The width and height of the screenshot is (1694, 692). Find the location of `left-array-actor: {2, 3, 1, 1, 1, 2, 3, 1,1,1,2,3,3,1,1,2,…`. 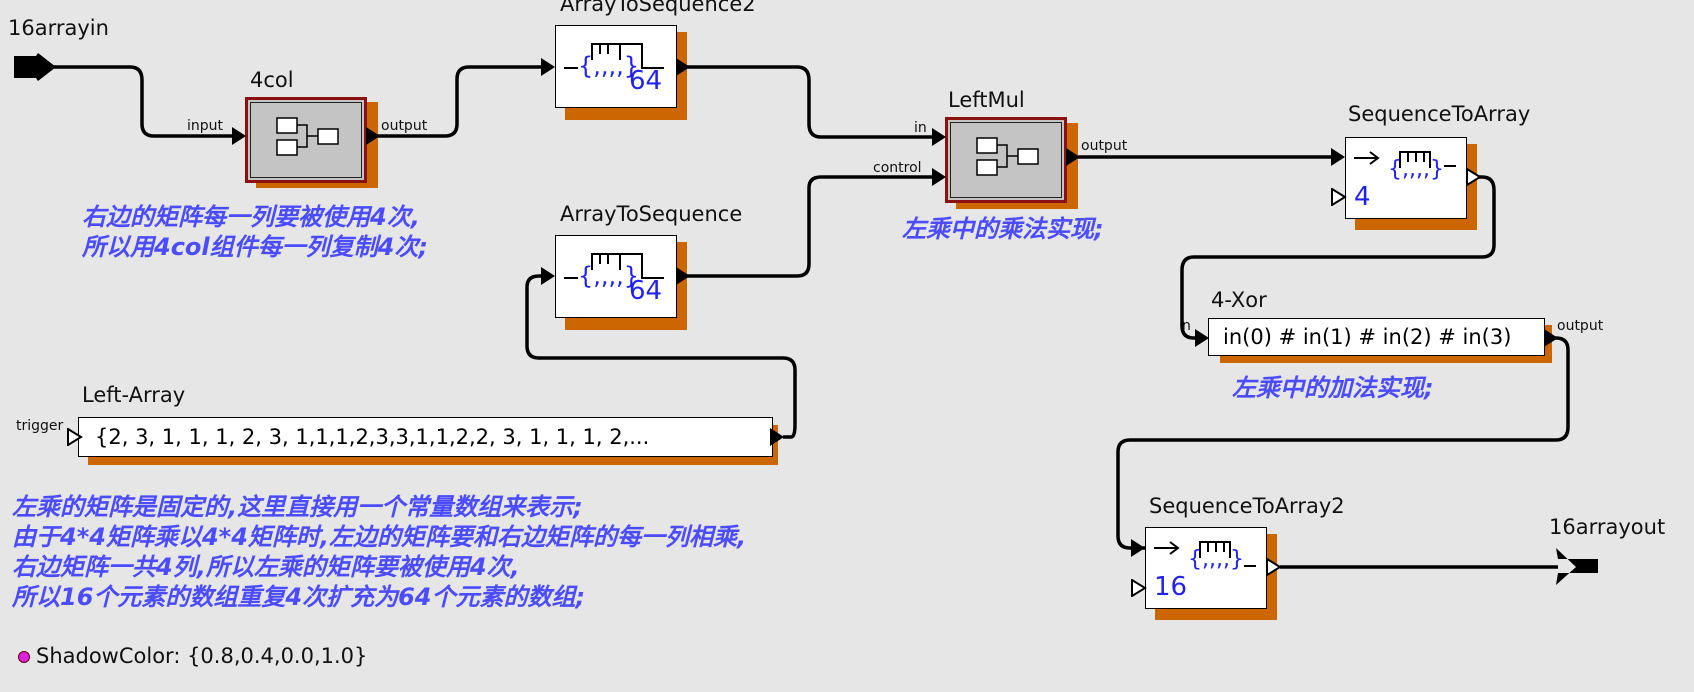

left-array-actor: {2, 3, 1, 1, 1, 2, 3, 1,1,1,2,3,3,1,1,2,… is located at coordinates (425, 437).